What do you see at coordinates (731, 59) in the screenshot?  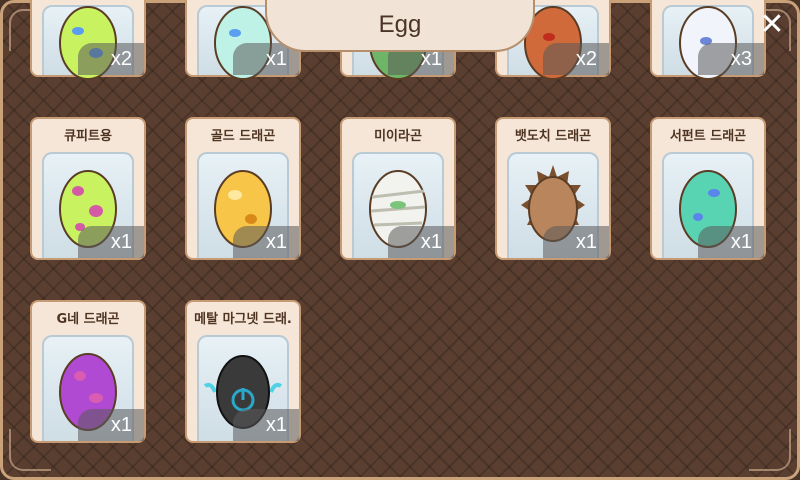 I see `egg-count: x3` at bounding box center [731, 59].